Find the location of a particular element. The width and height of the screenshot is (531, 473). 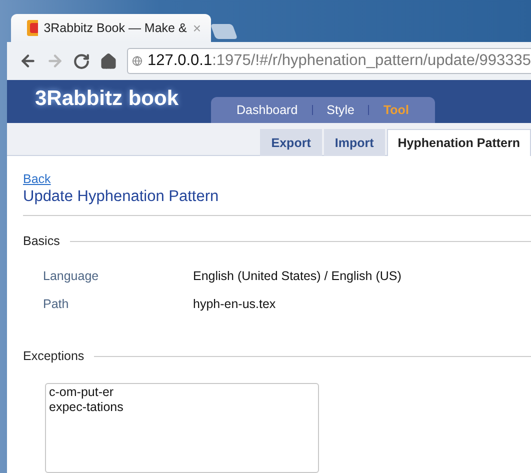

new-tab-button is located at coordinates (224, 31).